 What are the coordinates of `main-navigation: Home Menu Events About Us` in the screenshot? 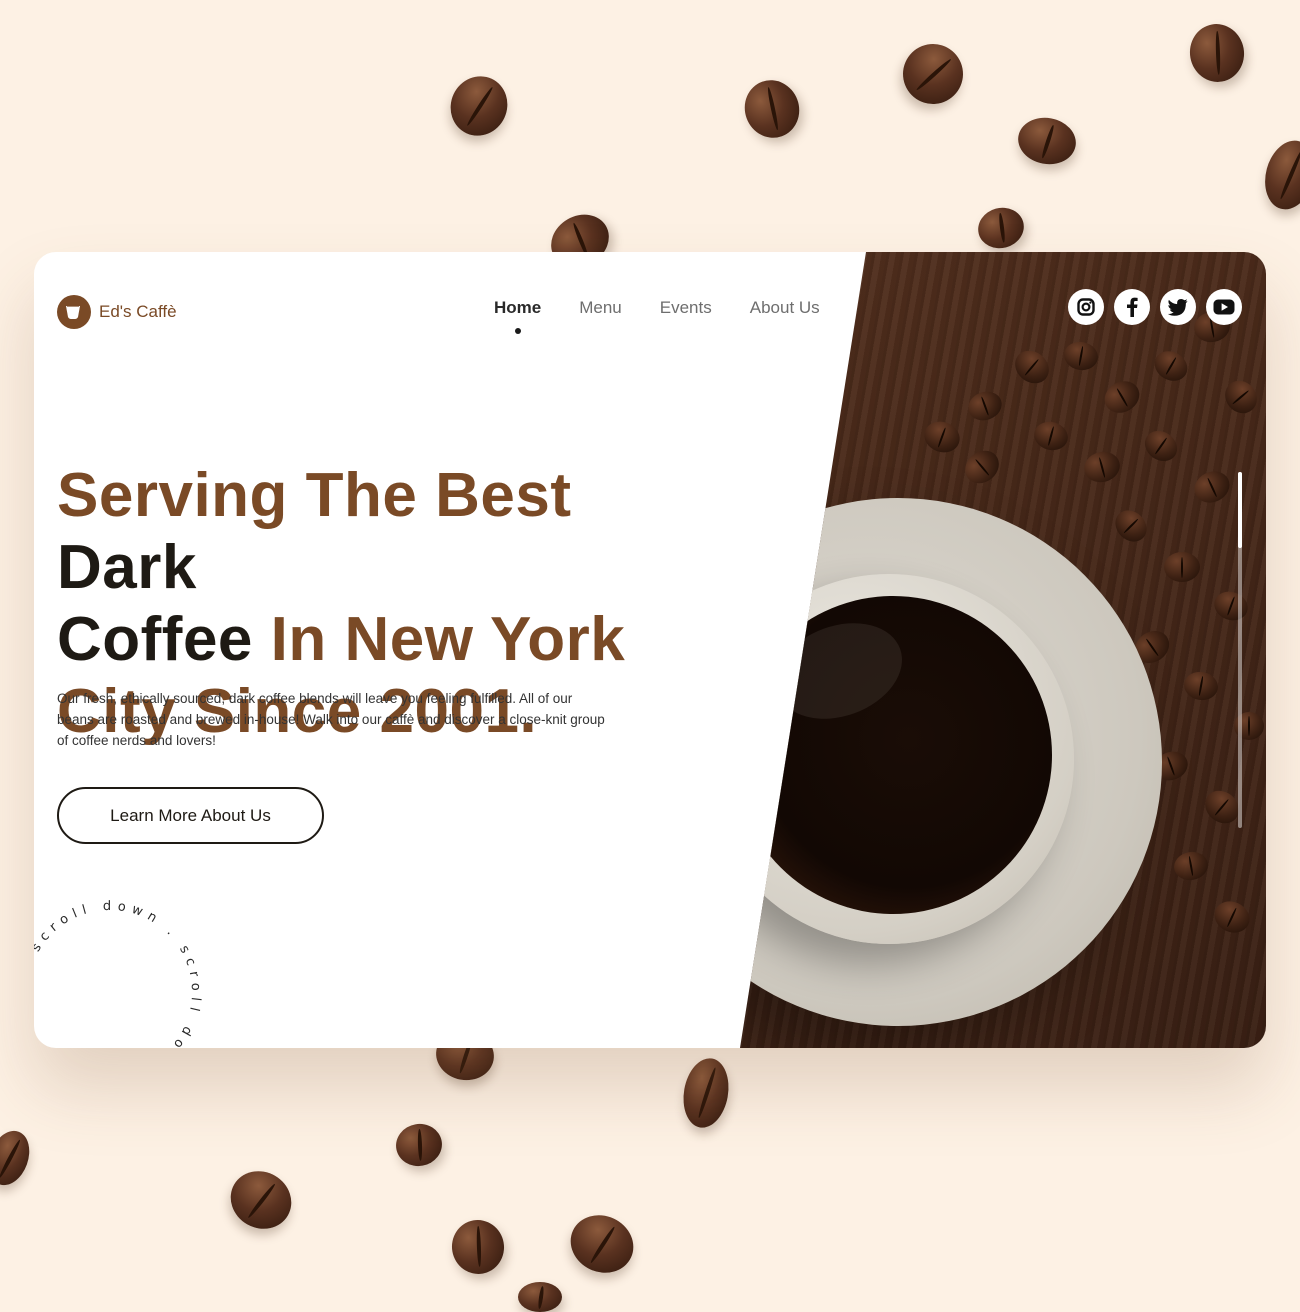 It's located at (657, 316).